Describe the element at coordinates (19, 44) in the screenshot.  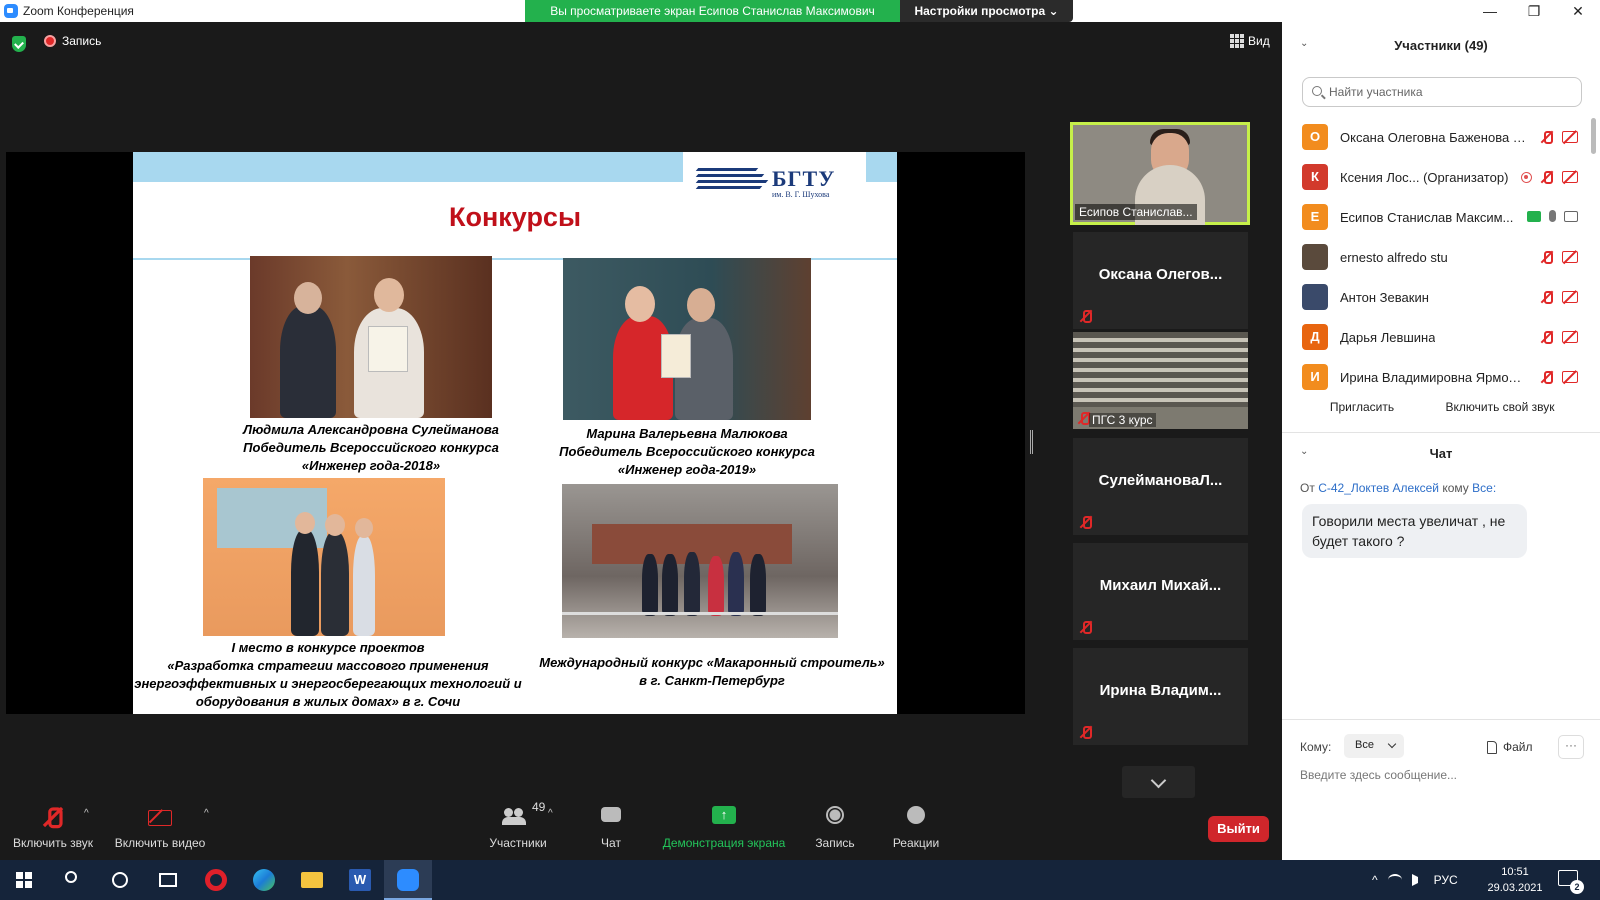
I see `encryption-shield-icon` at that location.